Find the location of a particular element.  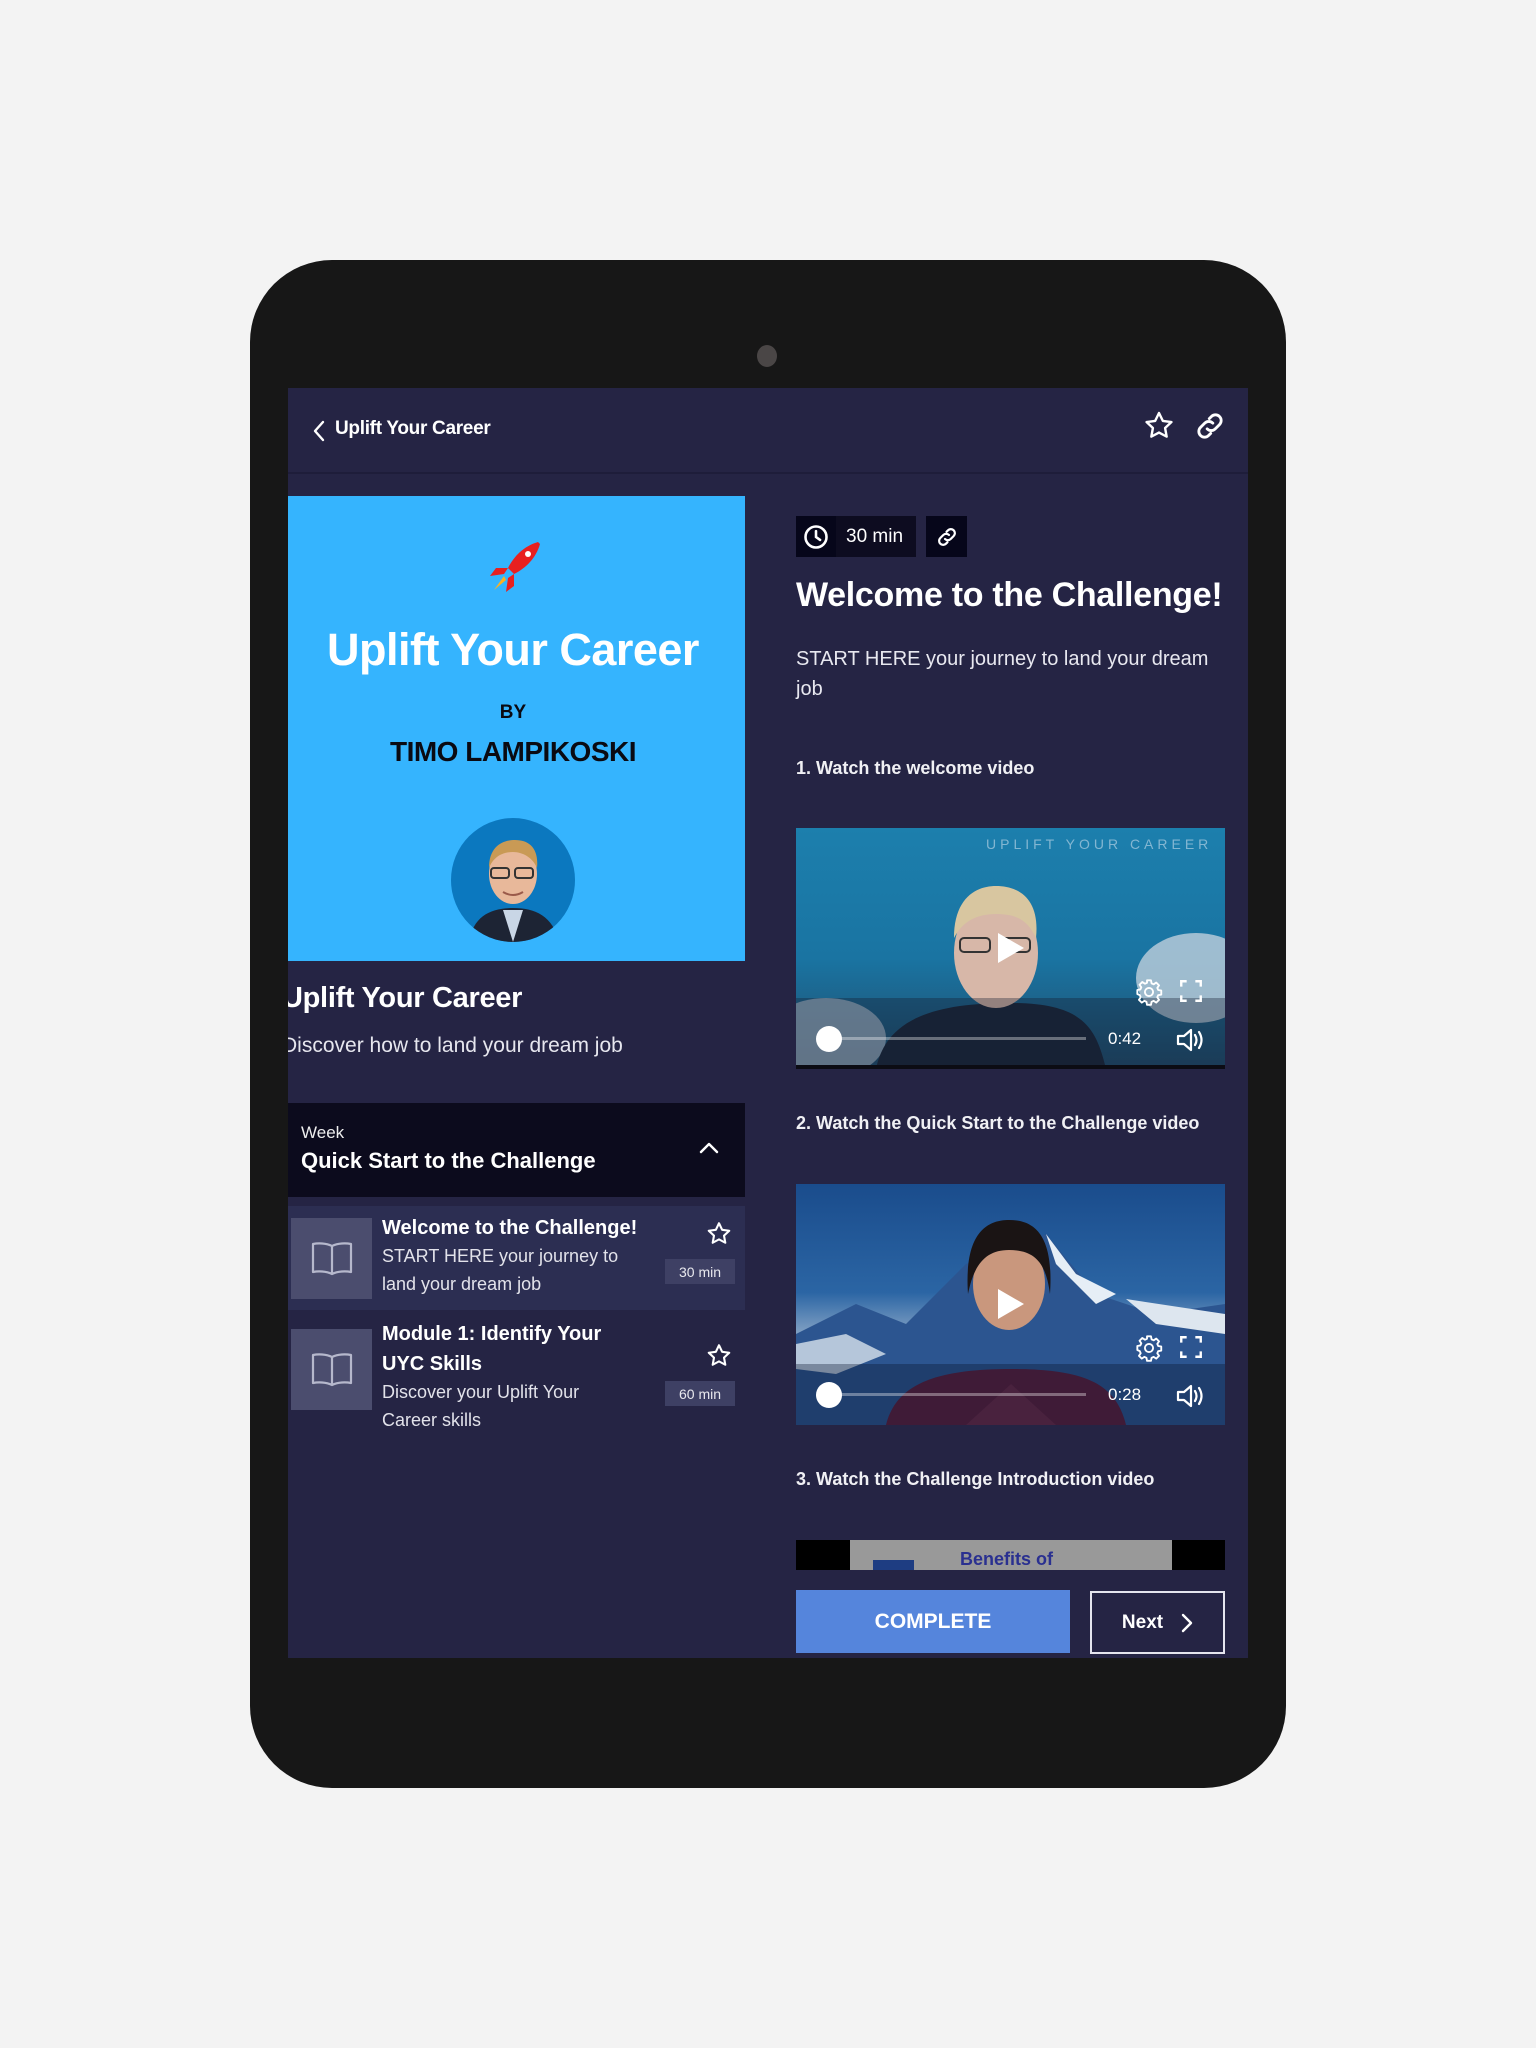

clock-icon is located at coordinates (816, 536).